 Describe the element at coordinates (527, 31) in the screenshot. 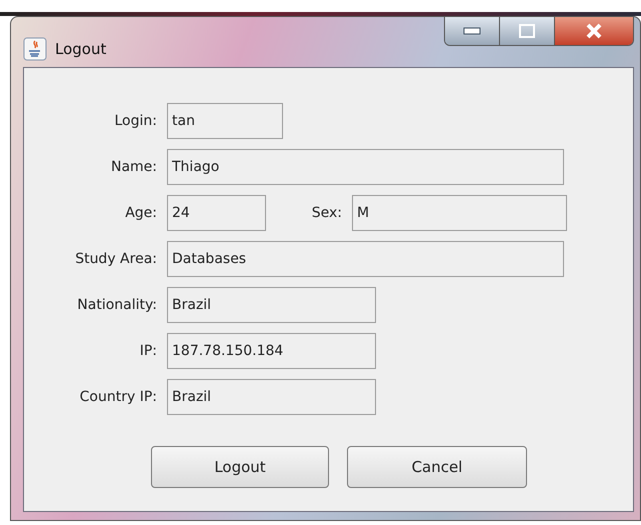

I see `maximize-icon` at that location.